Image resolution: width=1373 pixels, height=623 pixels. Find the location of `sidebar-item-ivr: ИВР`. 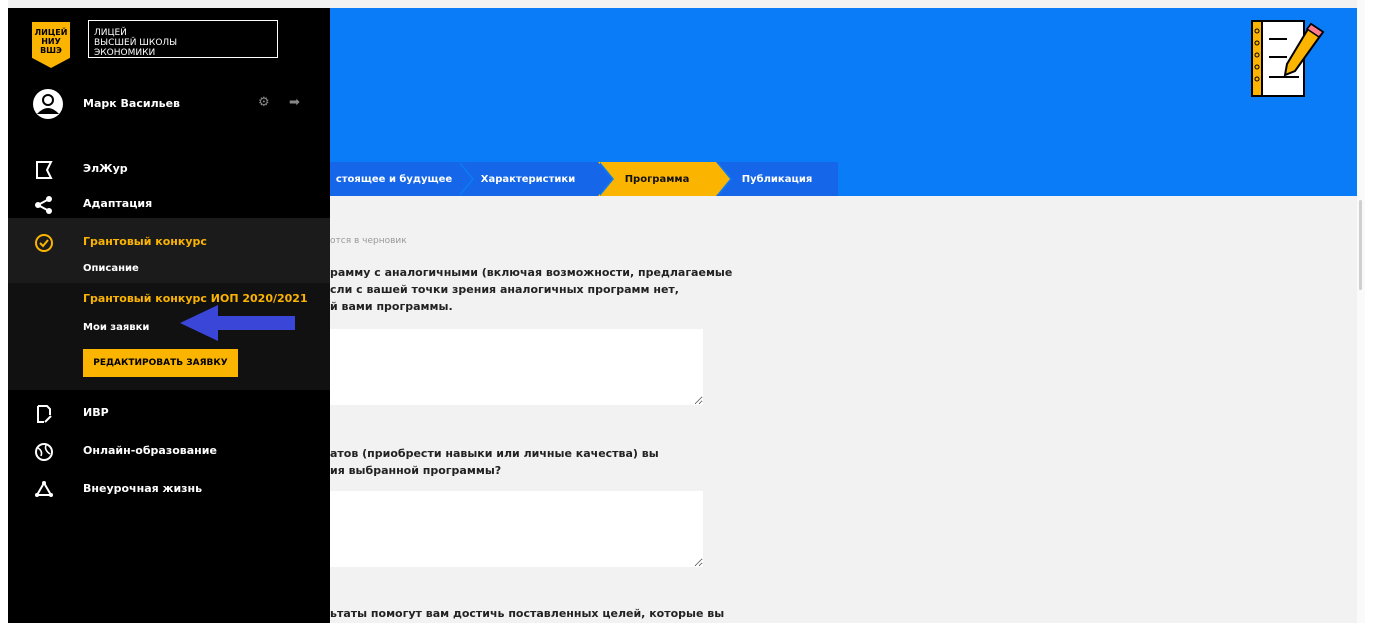

sidebar-item-ivr: ИВР is located at coordinates (169, 413).